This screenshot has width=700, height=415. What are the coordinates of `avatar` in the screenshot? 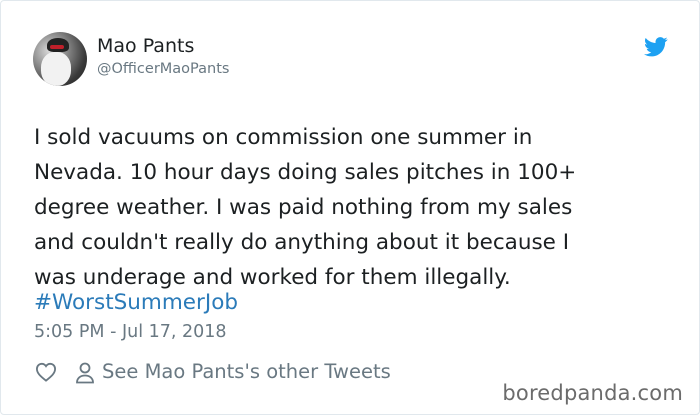 It's located at (60, 59).